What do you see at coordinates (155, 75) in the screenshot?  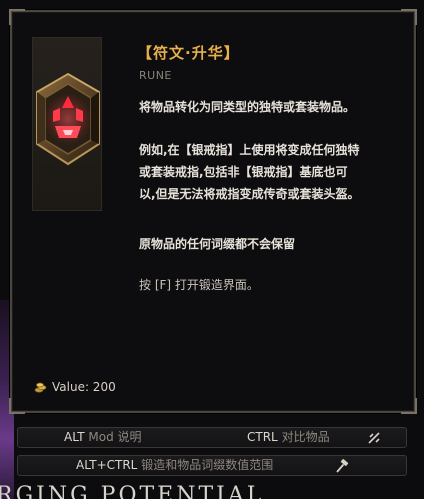 I see `item-category: RUNE` at bounding box center [155, 75].